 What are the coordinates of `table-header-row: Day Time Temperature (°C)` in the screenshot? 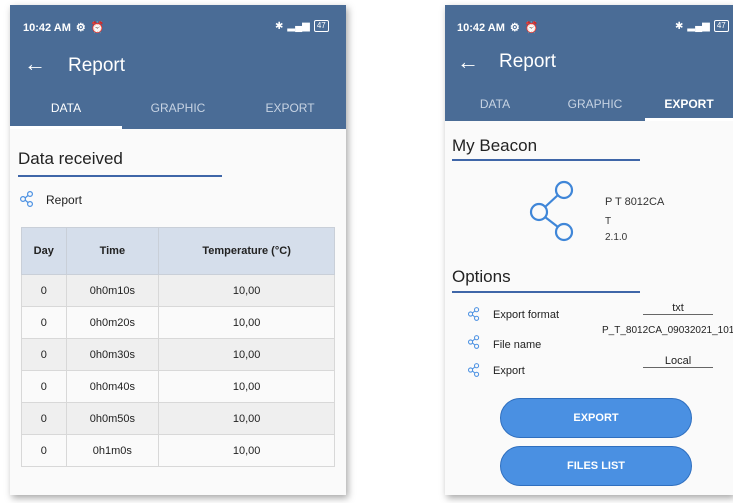 It's located at (178, 251).